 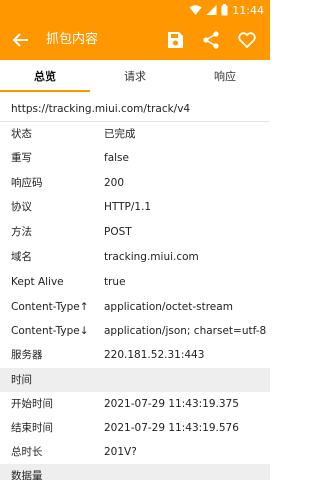 What do you see at coordinates (72, 39) in the screenshot?
I see `page-title: 抓包内容` at bounding box center [72, 39].